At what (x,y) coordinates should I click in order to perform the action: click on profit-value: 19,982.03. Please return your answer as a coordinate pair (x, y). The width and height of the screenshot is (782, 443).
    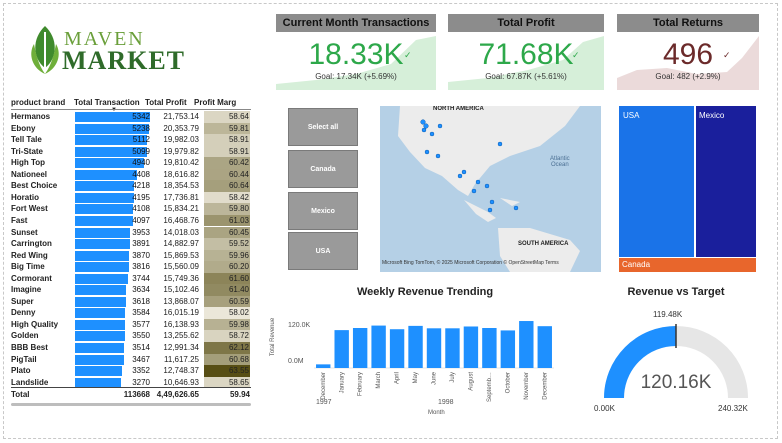
    Looking at the image, I should click on (181, 140).